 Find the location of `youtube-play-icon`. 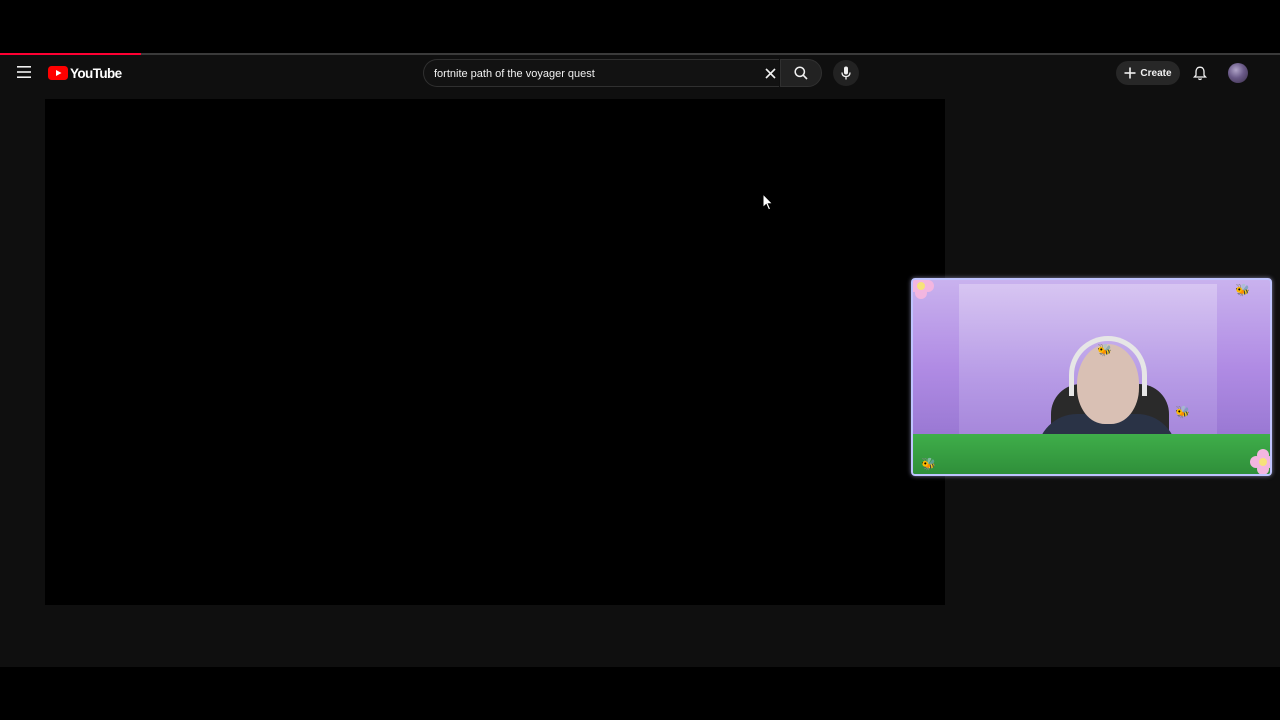

youtube-play-icon is located at coordinates (58, 73).